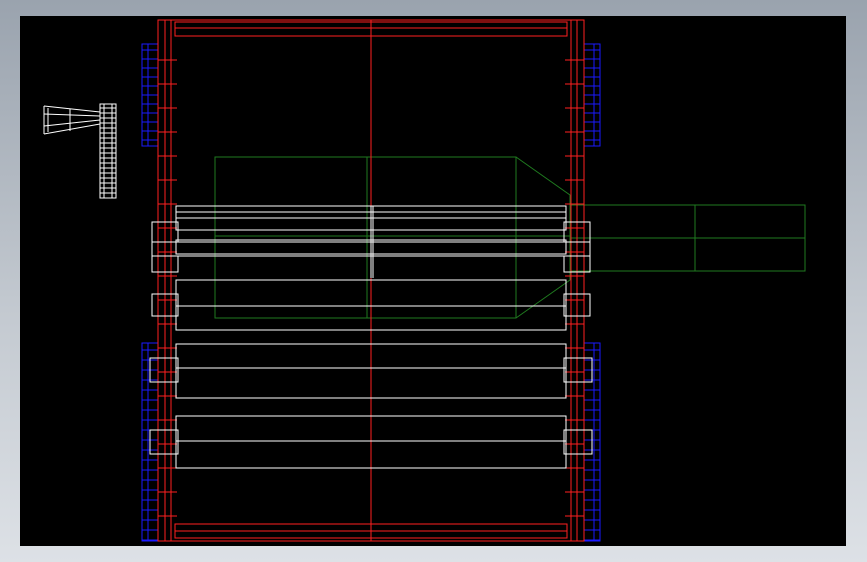 The height and width of the screenshot is (562, 867). I want to click on detail-view-drawing, so click(80, 151).